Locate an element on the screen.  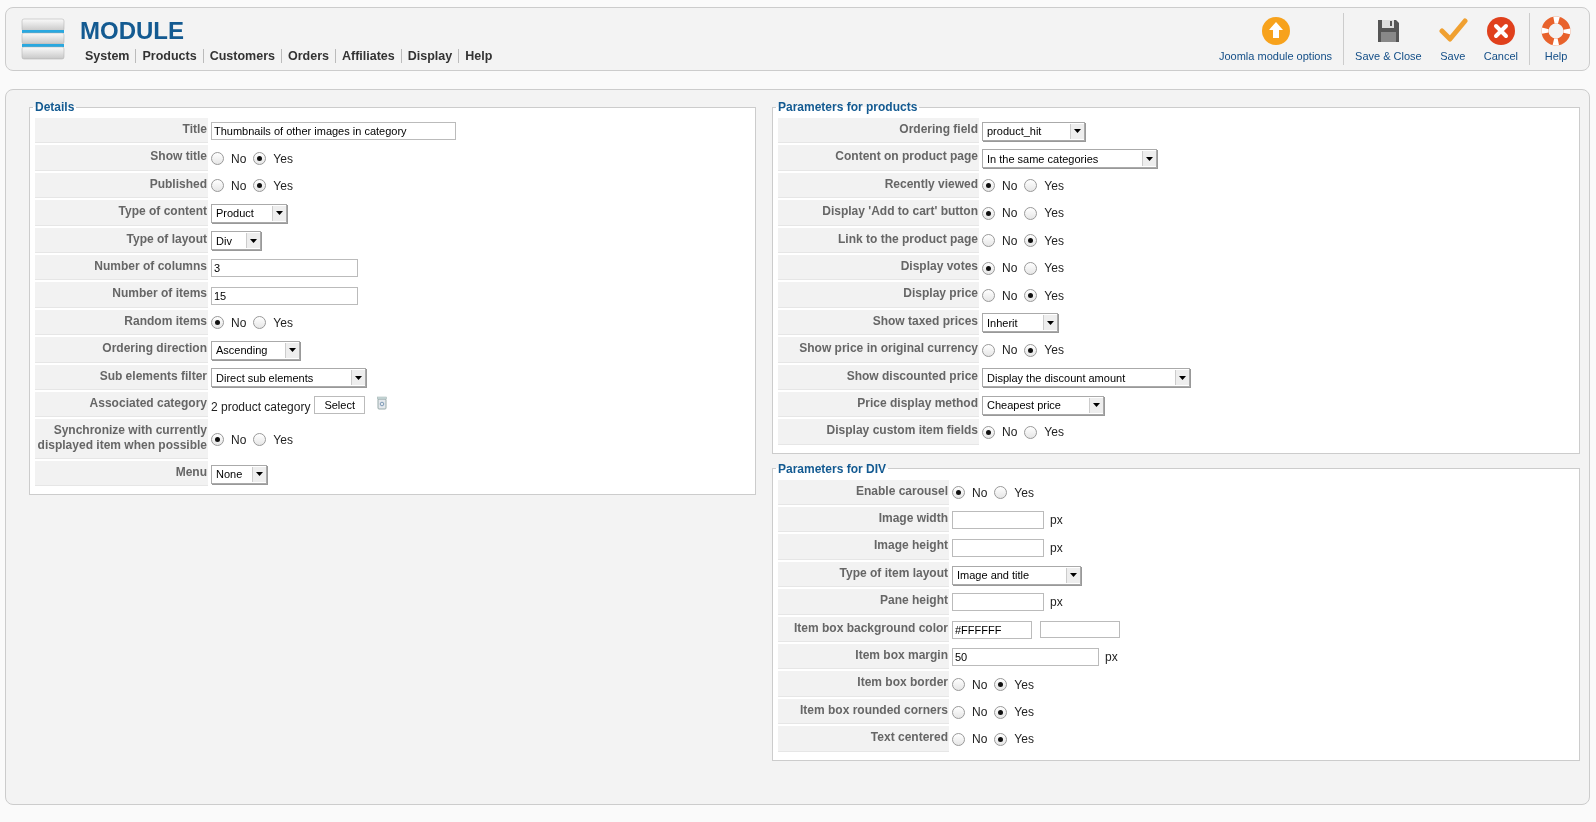
color-input: #FFFFFF is located at coordinates (992, 629).